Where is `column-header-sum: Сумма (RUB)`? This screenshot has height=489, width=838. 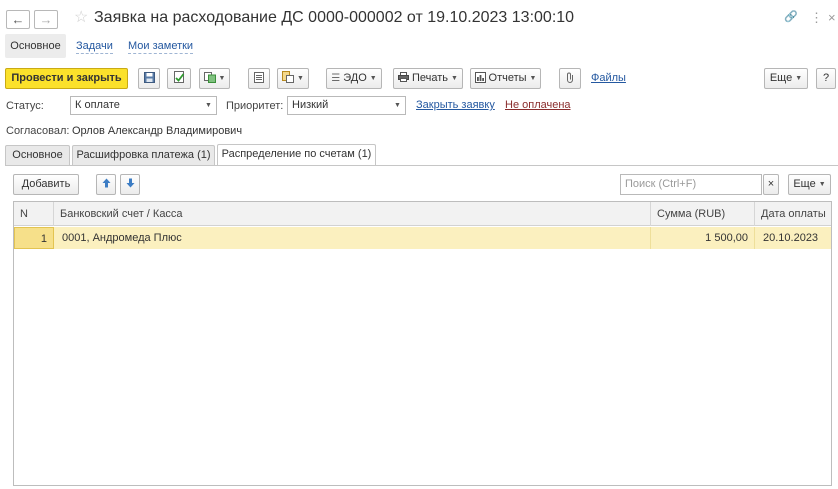 column-header-sum: Сумма (RUB) is located at coordinates (703, 214).